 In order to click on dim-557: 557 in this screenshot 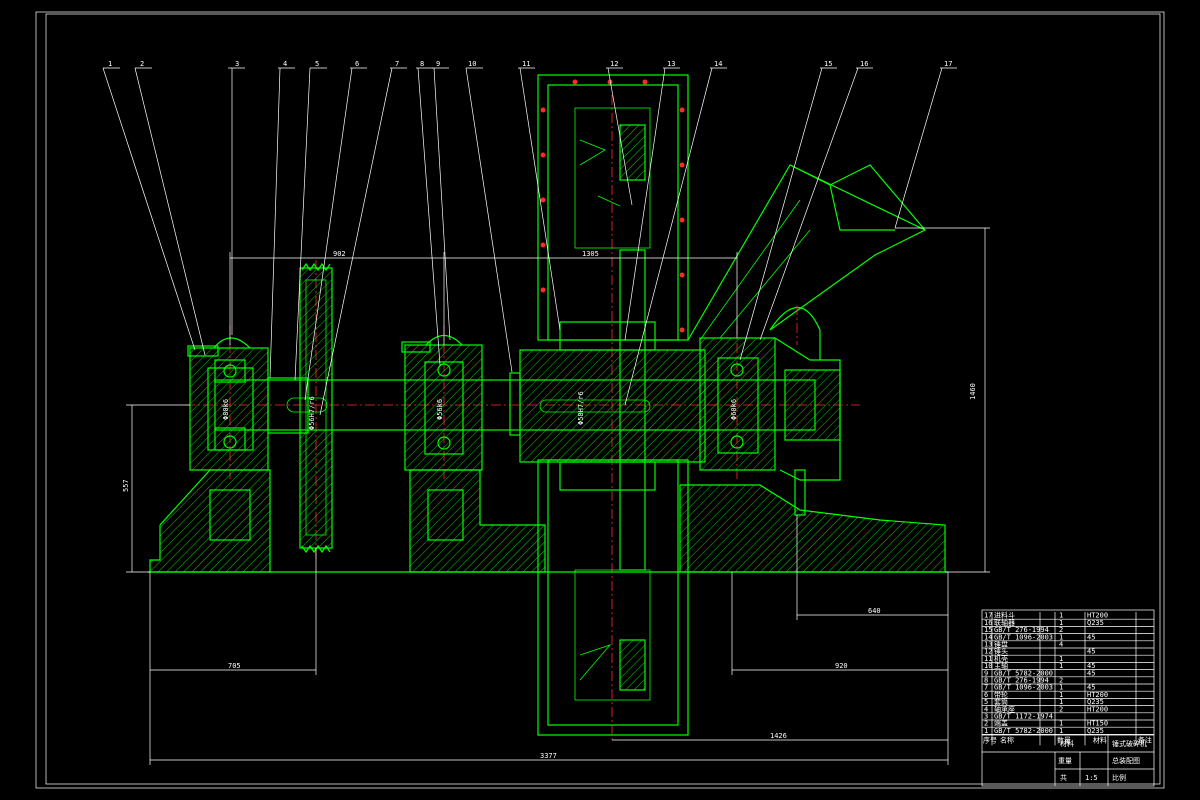, I will do `click(126, 485)`.